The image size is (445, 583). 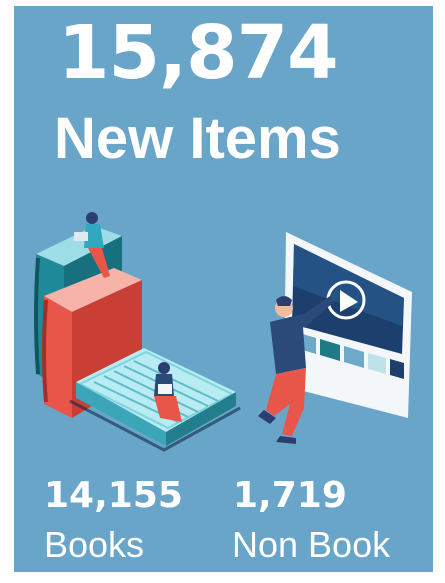 What do you see at coordinates (198, 53) in the screenshot?
I see `total-items-number: 15,874` at bounding box center [198, 53].